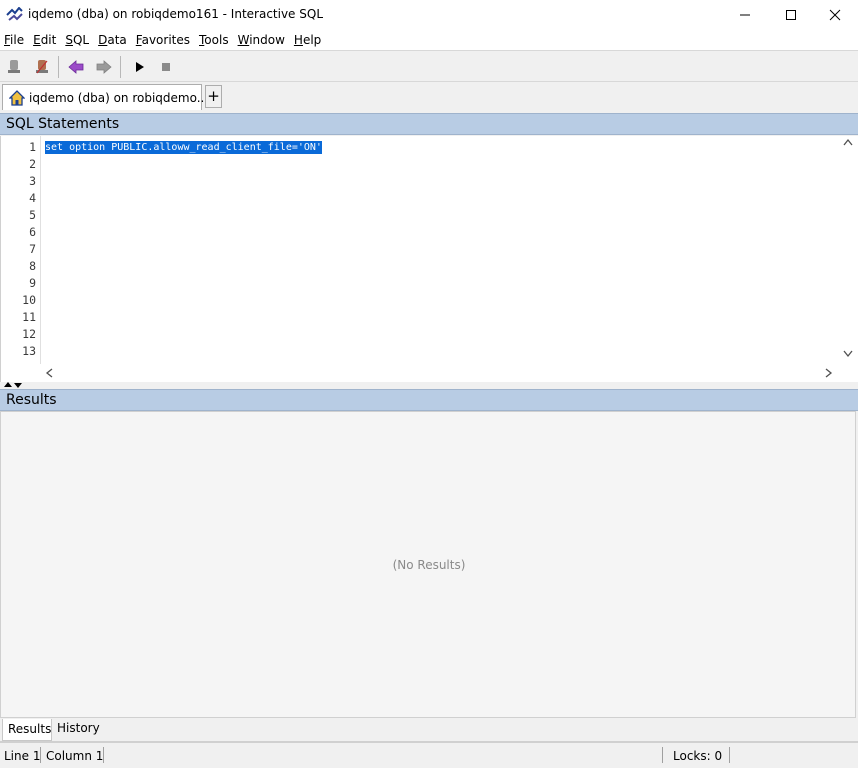 The height and width of the screenshot is (768, 858). I want to click on scroll-up-icon, so click(848, 143).